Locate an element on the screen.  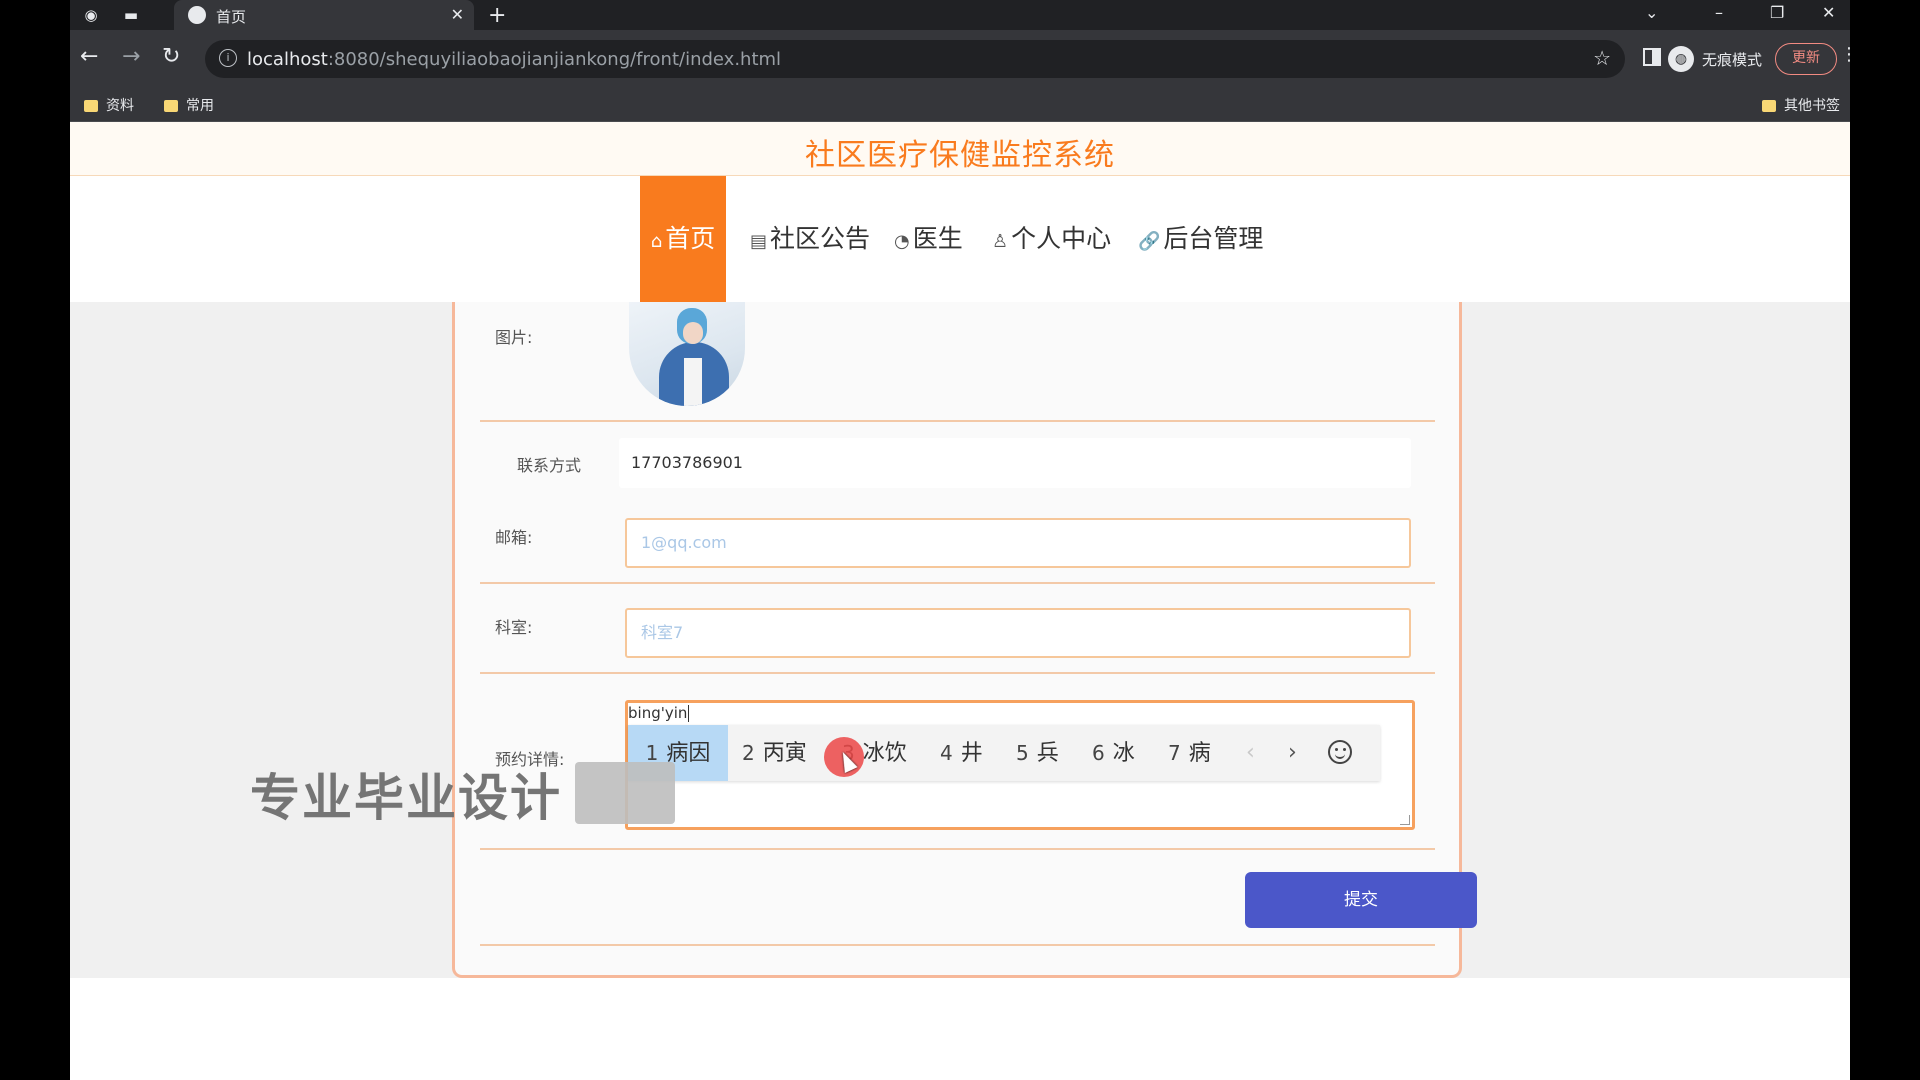
main-nav: ⌂ 首页 ▤ 社区公告 ◔ 医生 ♙ 个人中心 🔗 后台管理 is located at coordinates (960, 239).